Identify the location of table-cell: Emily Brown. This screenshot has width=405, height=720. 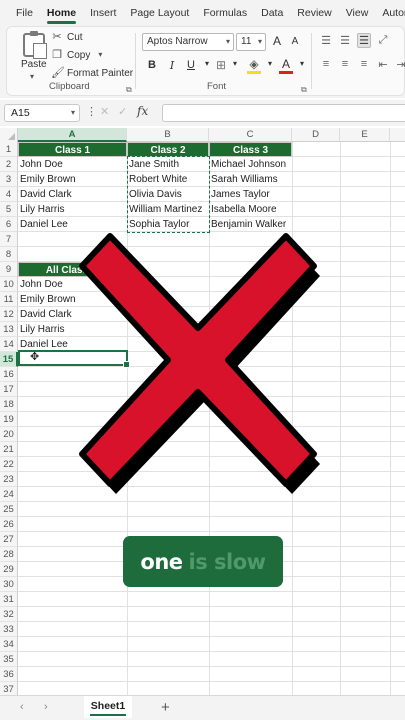
(72, 179).